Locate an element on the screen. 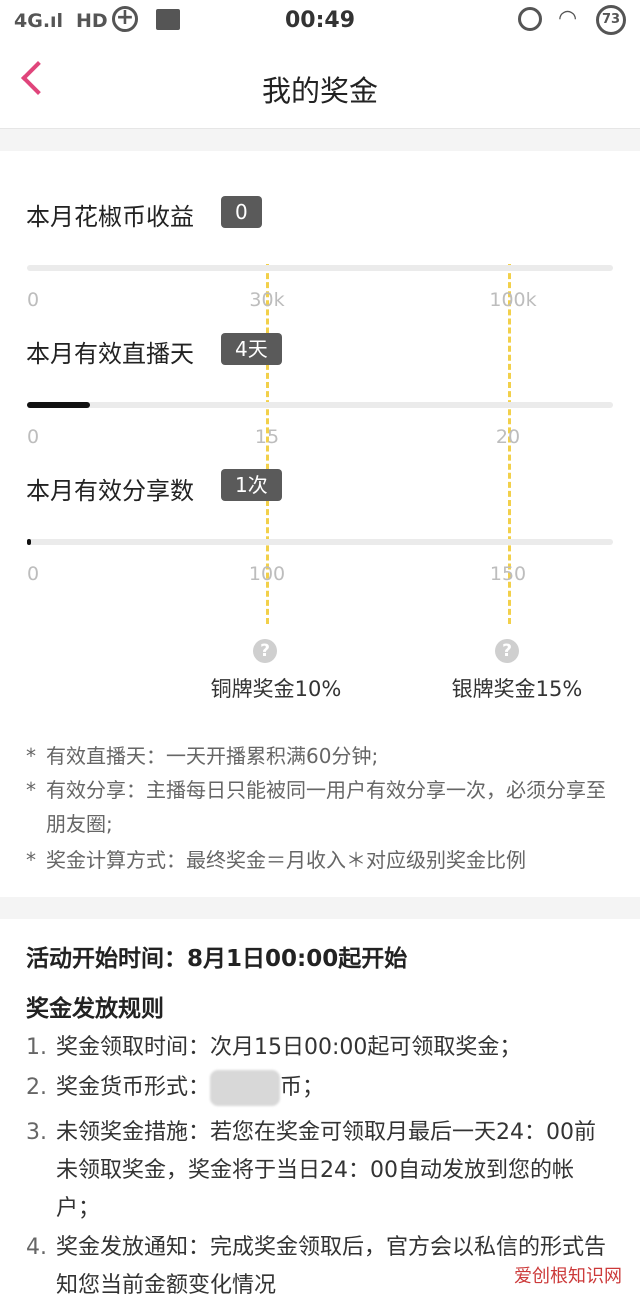 This screenshot has height=1305, width=640. note-text: 有效分享：主播每日只能被同一用户有效分享一次，必须分享至朋友圈; is located at coordinates (326, 807).